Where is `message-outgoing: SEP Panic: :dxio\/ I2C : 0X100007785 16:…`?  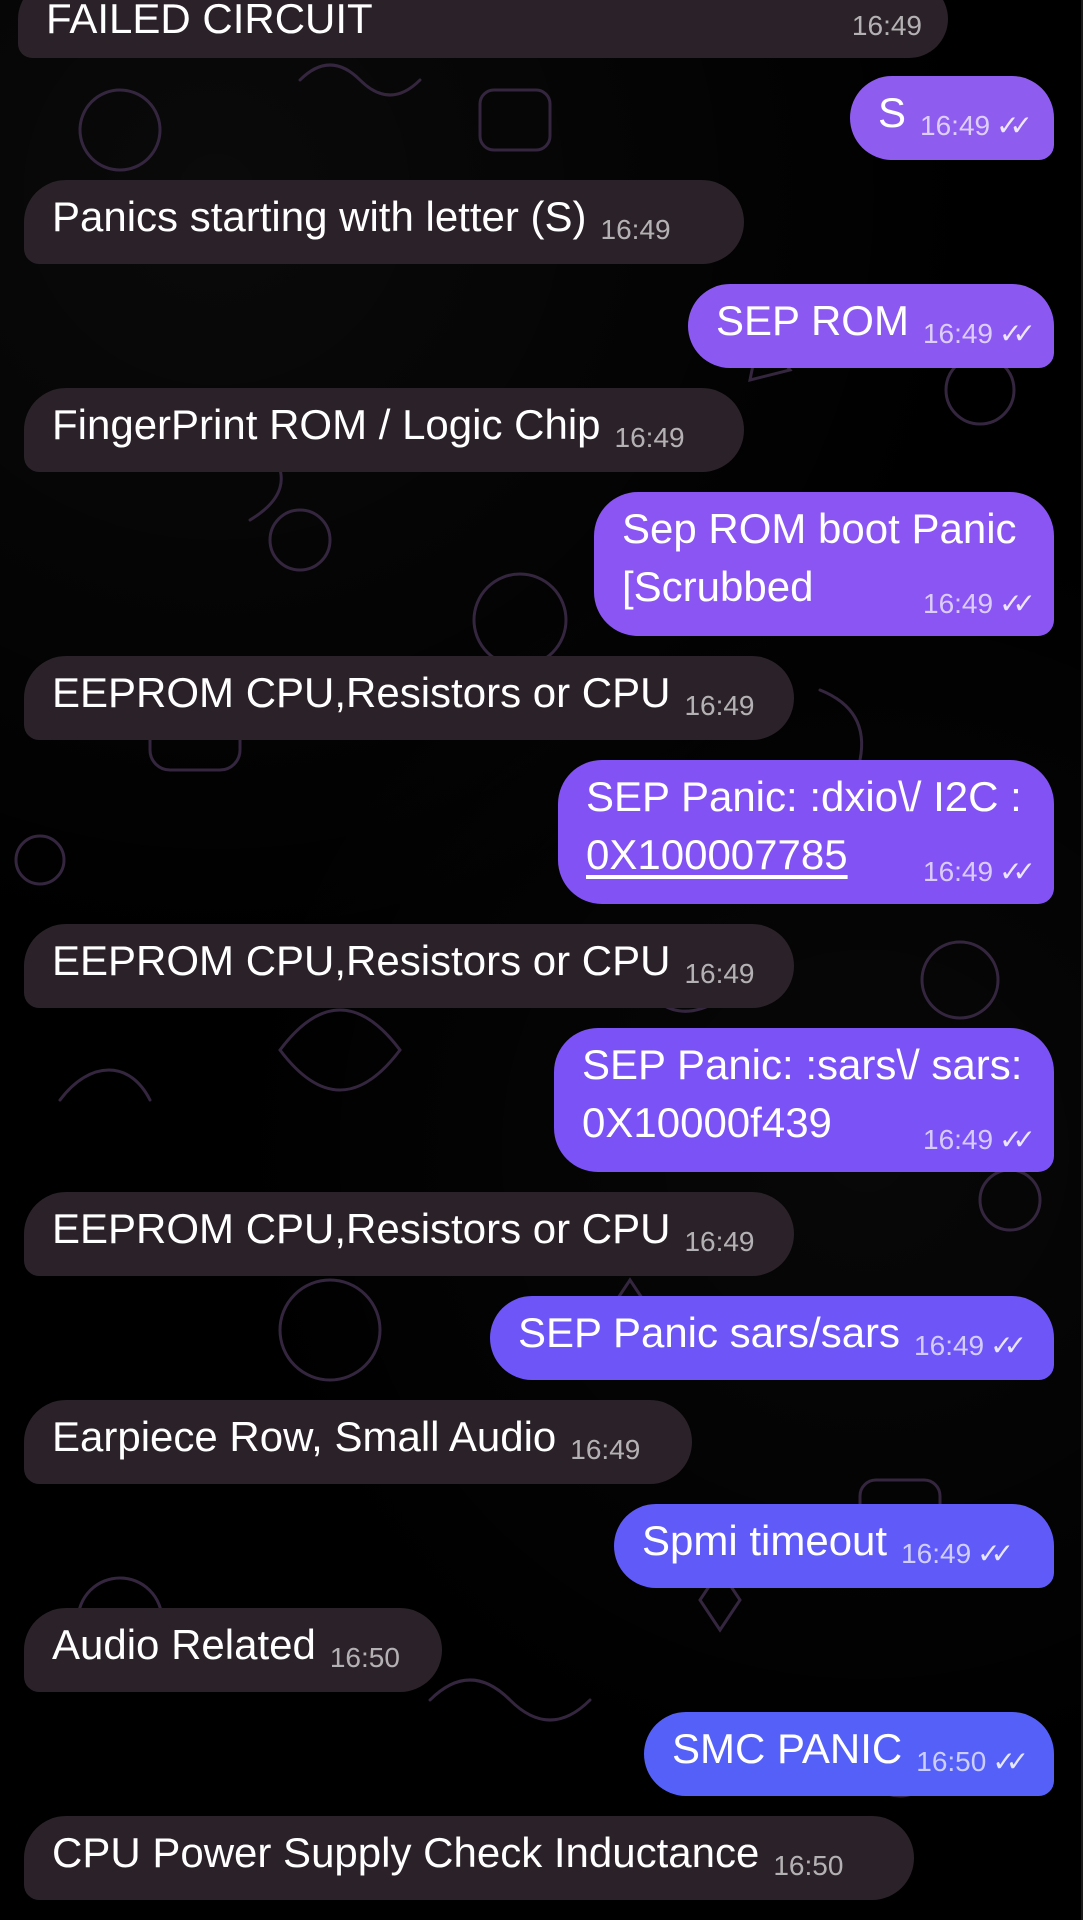 message-outgoing: SEP Panic: :dxio\/ I2C : 0X100007785 16:… is located at coordinates (806, 832).